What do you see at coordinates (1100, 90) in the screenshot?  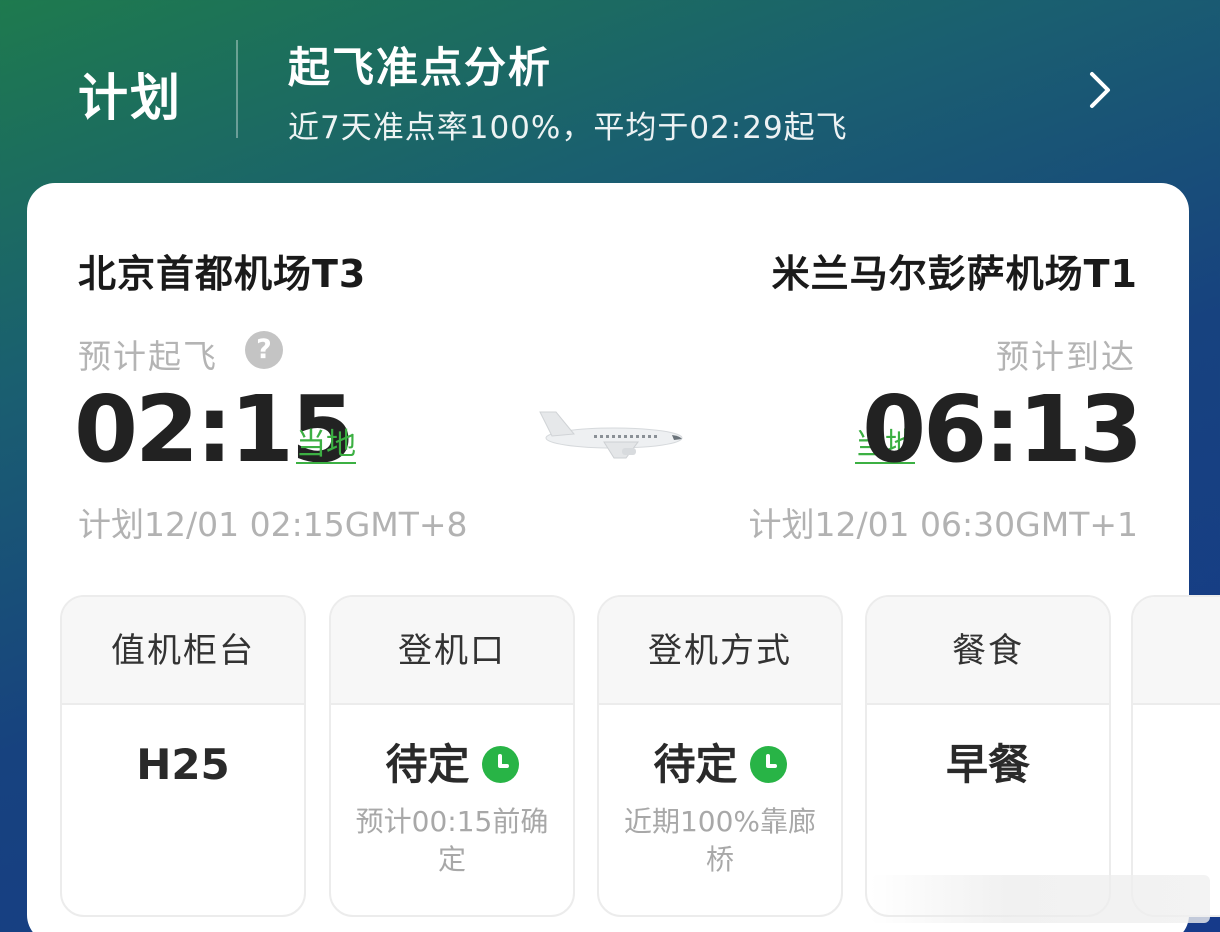 I see `chevron-right-icon` at bounding box center [1100, 90].